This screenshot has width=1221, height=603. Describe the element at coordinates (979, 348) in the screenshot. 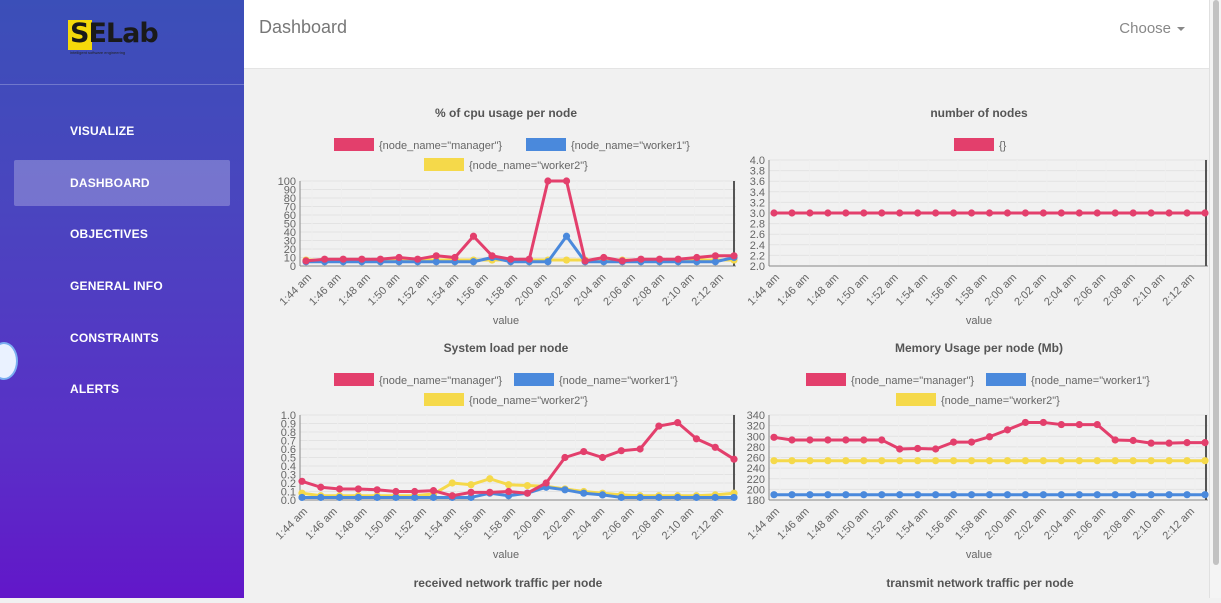

I see `chart-title: Memory Usage per node (Mb)` at that location.